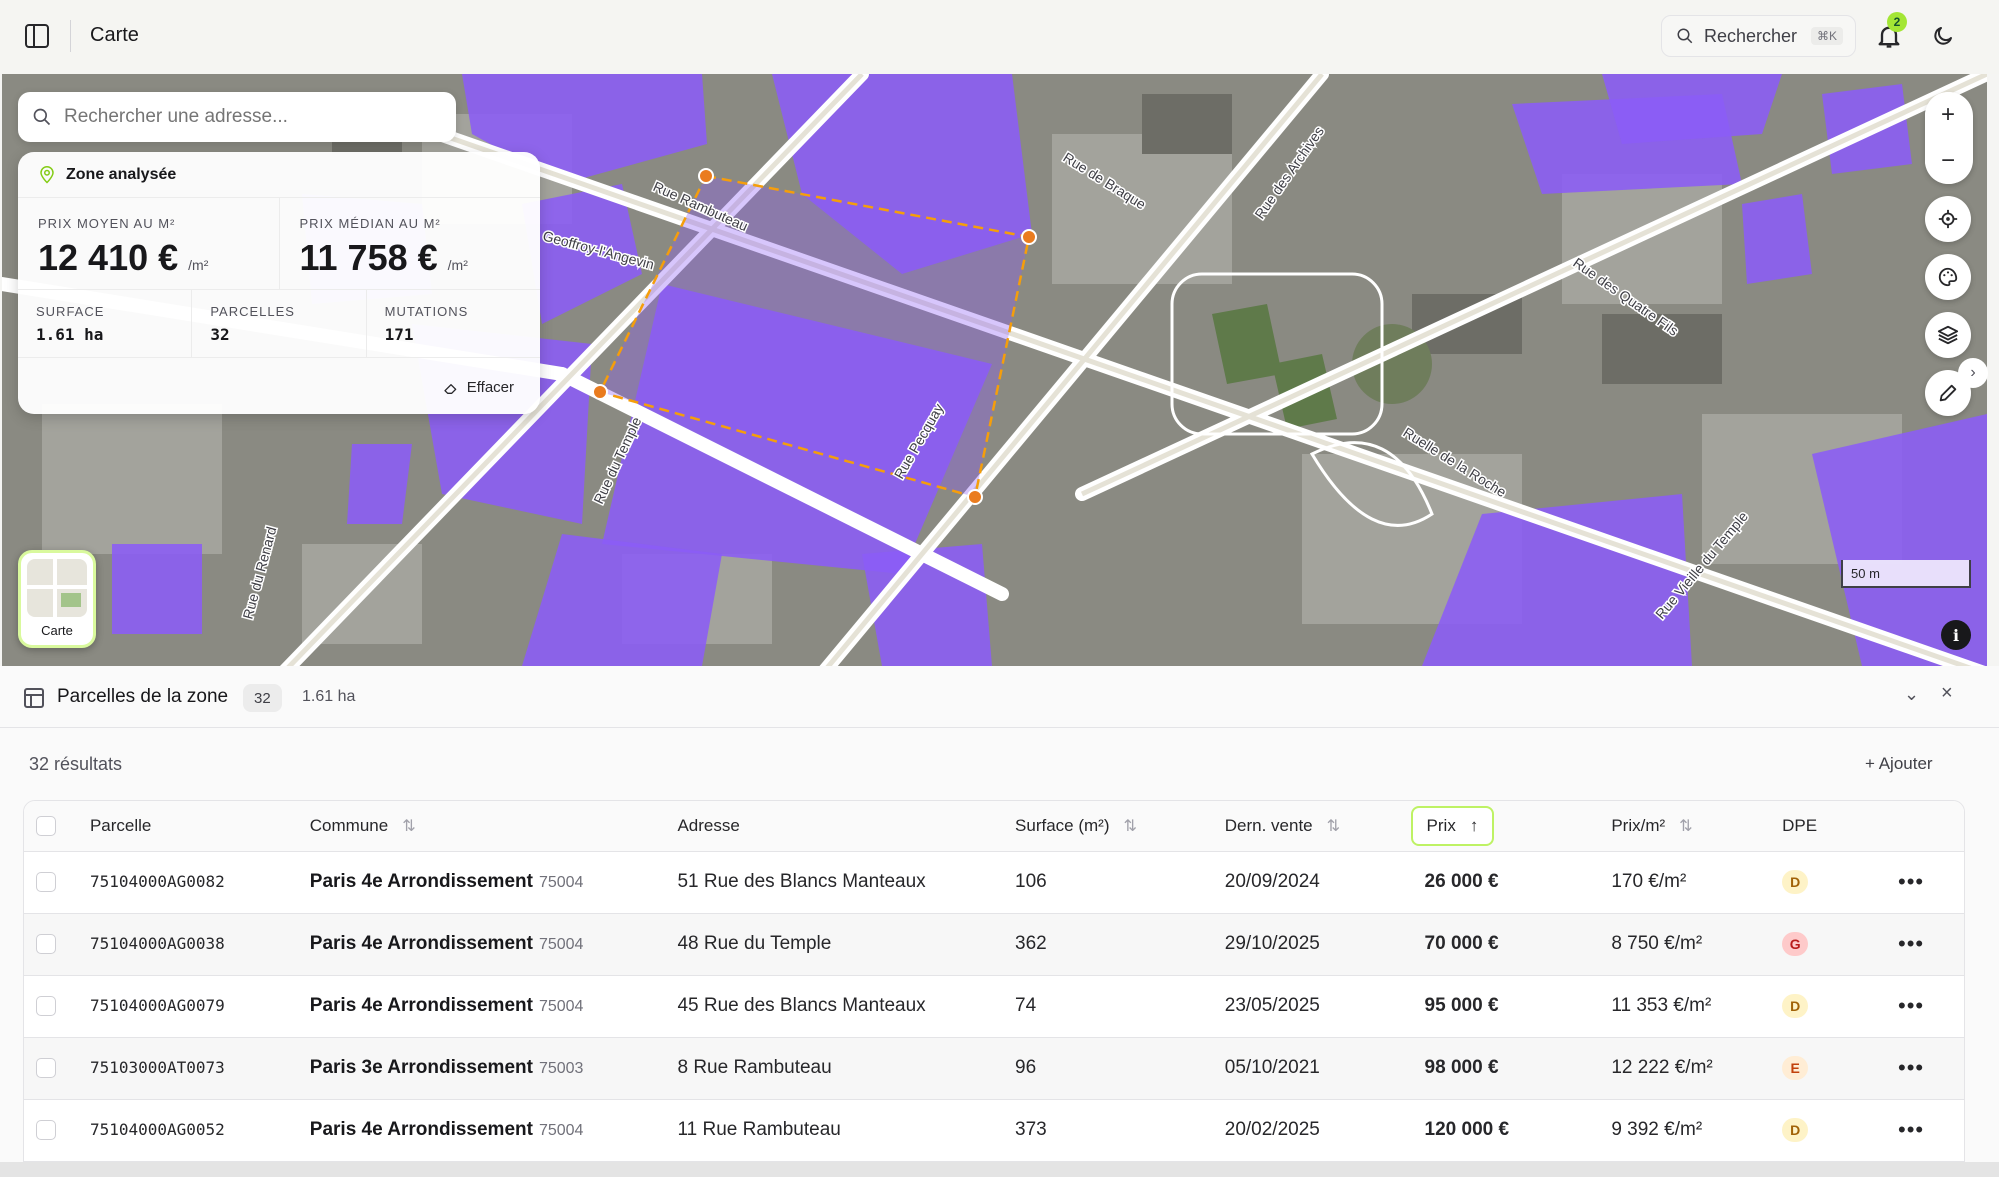  Describe the element at coordinates (1697, 826) in the screenshot. I see `col-prix-m2: Prix/m² ⇅` at that location.